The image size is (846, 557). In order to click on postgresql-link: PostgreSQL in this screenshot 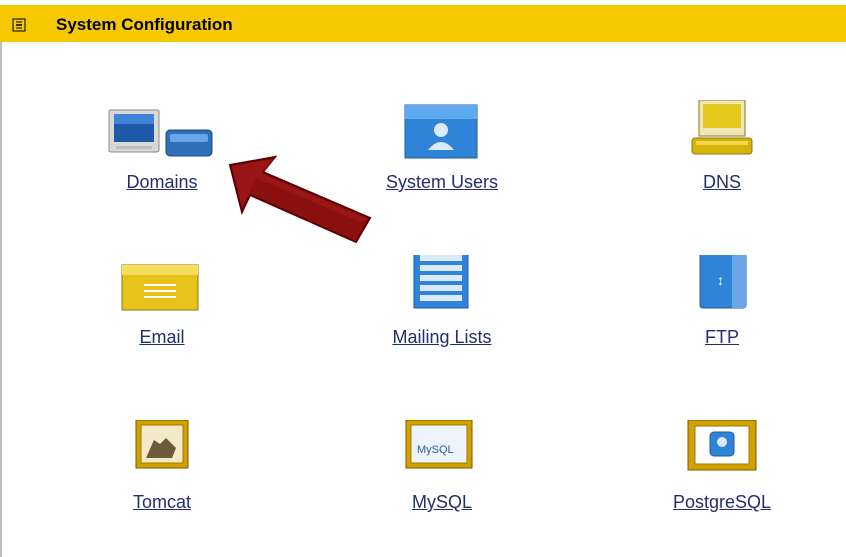, I will do `click(722, 502)`.